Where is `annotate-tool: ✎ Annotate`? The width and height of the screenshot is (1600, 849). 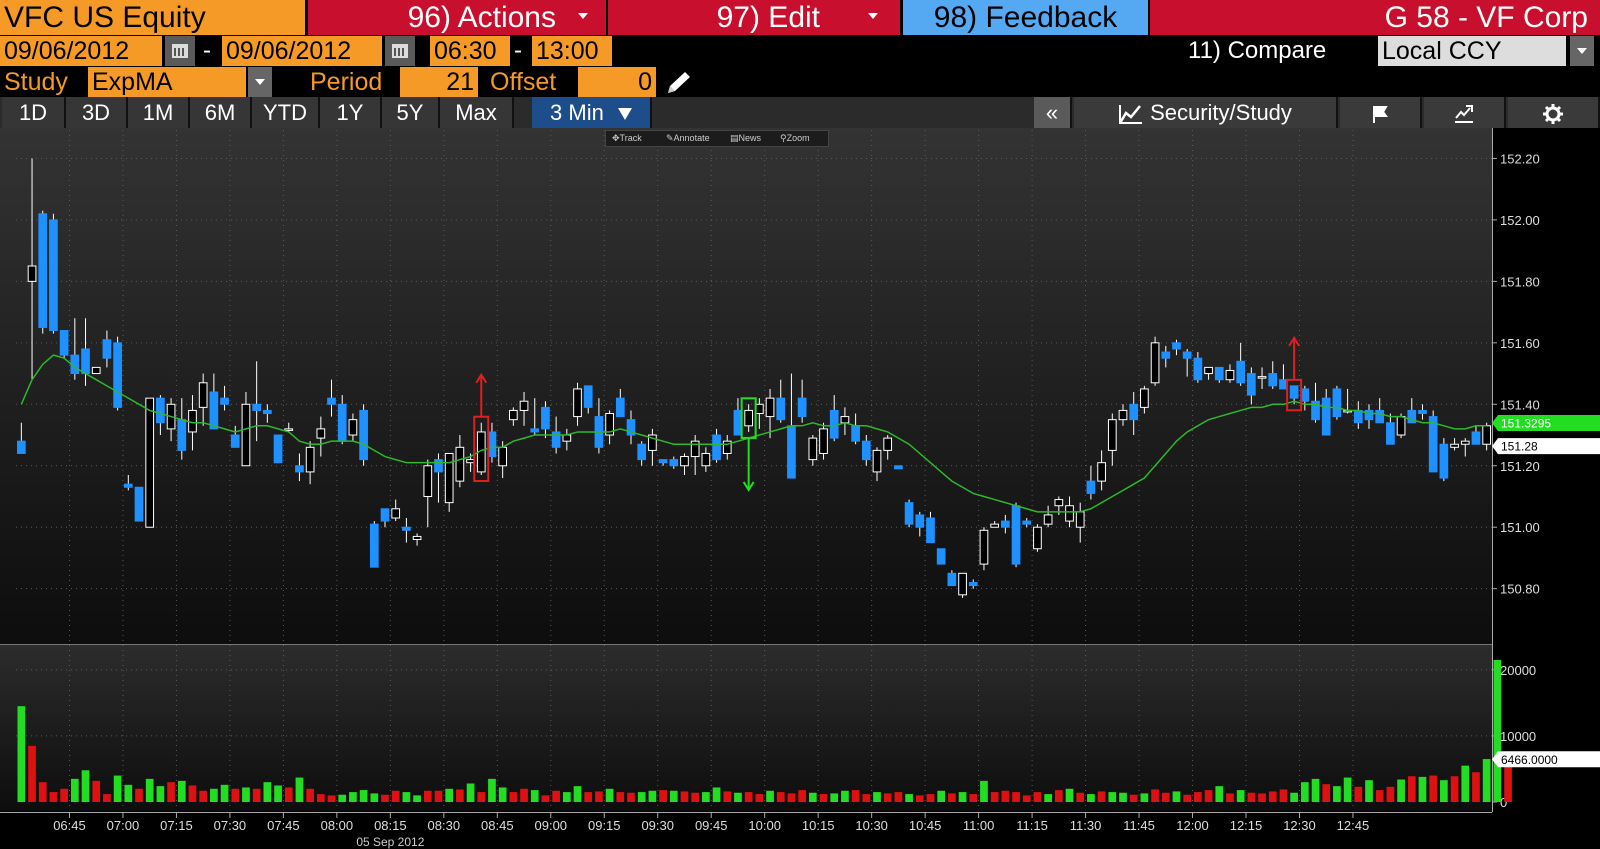
annotate-tool: ✎ Annotate is located at coordinates (688, 138).